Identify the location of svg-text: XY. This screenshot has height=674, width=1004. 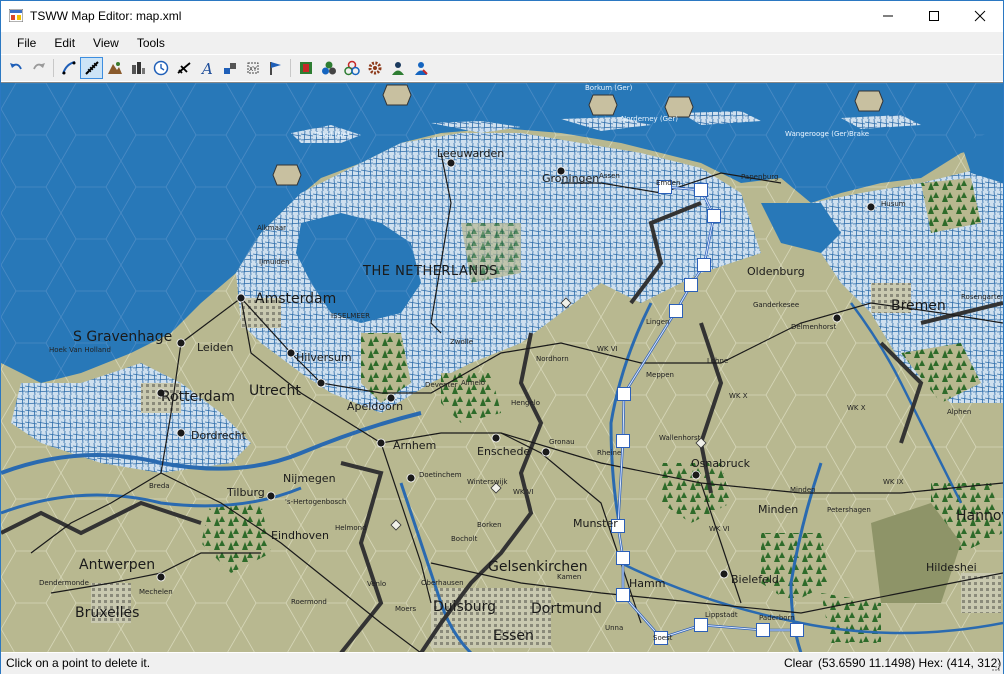
(253, 70).